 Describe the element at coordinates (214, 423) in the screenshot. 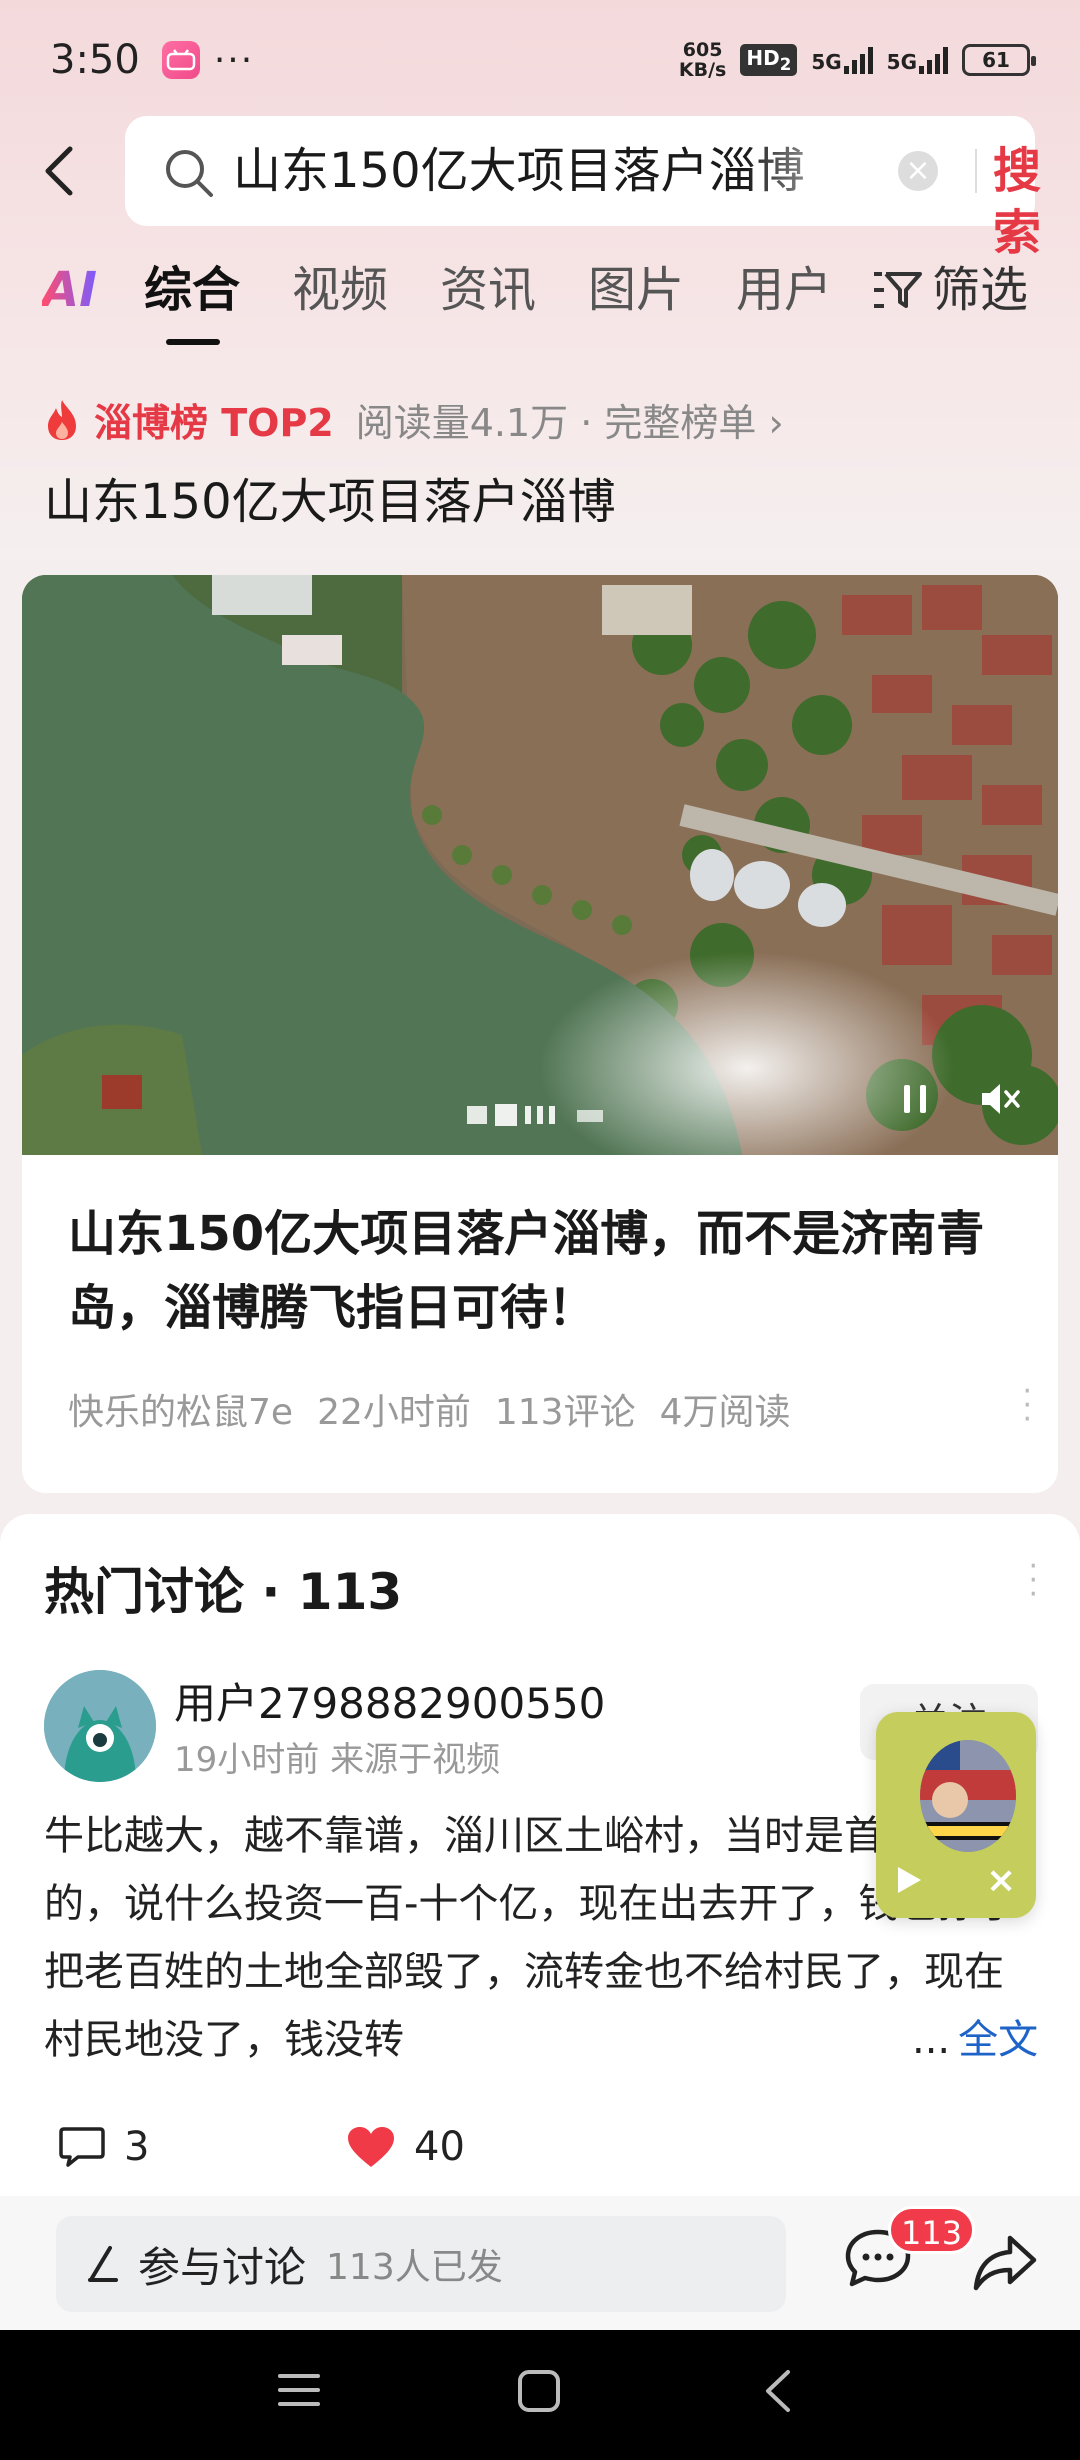

I see `rank-title: 淄博榜 TOP2` at that location.